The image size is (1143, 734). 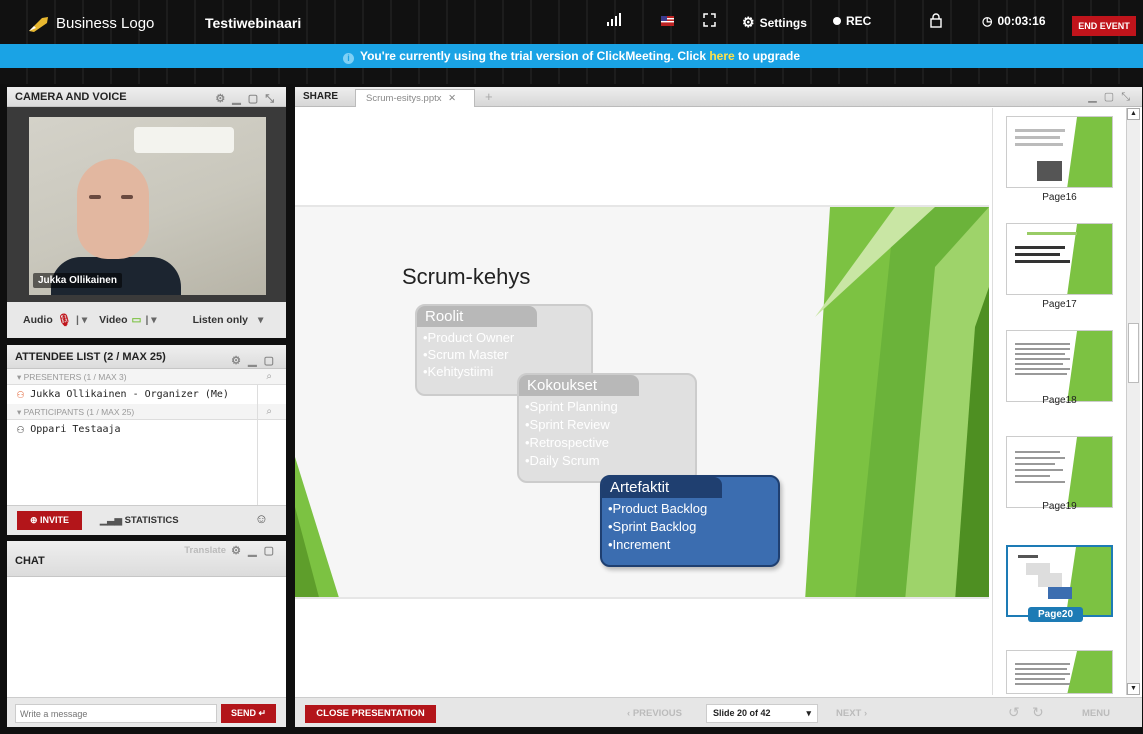 I want to click on participant-user-icon: ⚇, so click(x=21, y=429).